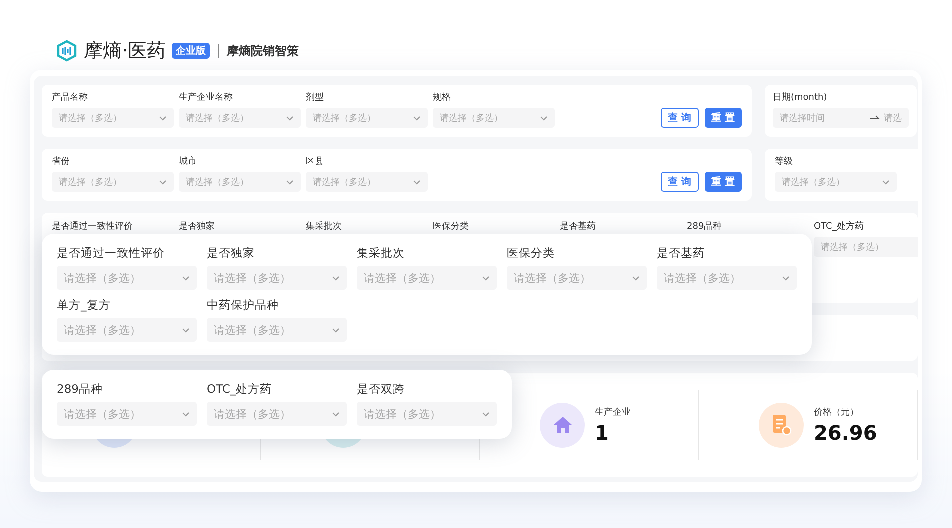 The image size is (952, 528). I want to click on stat-value: 26.96, so click(846, 432).